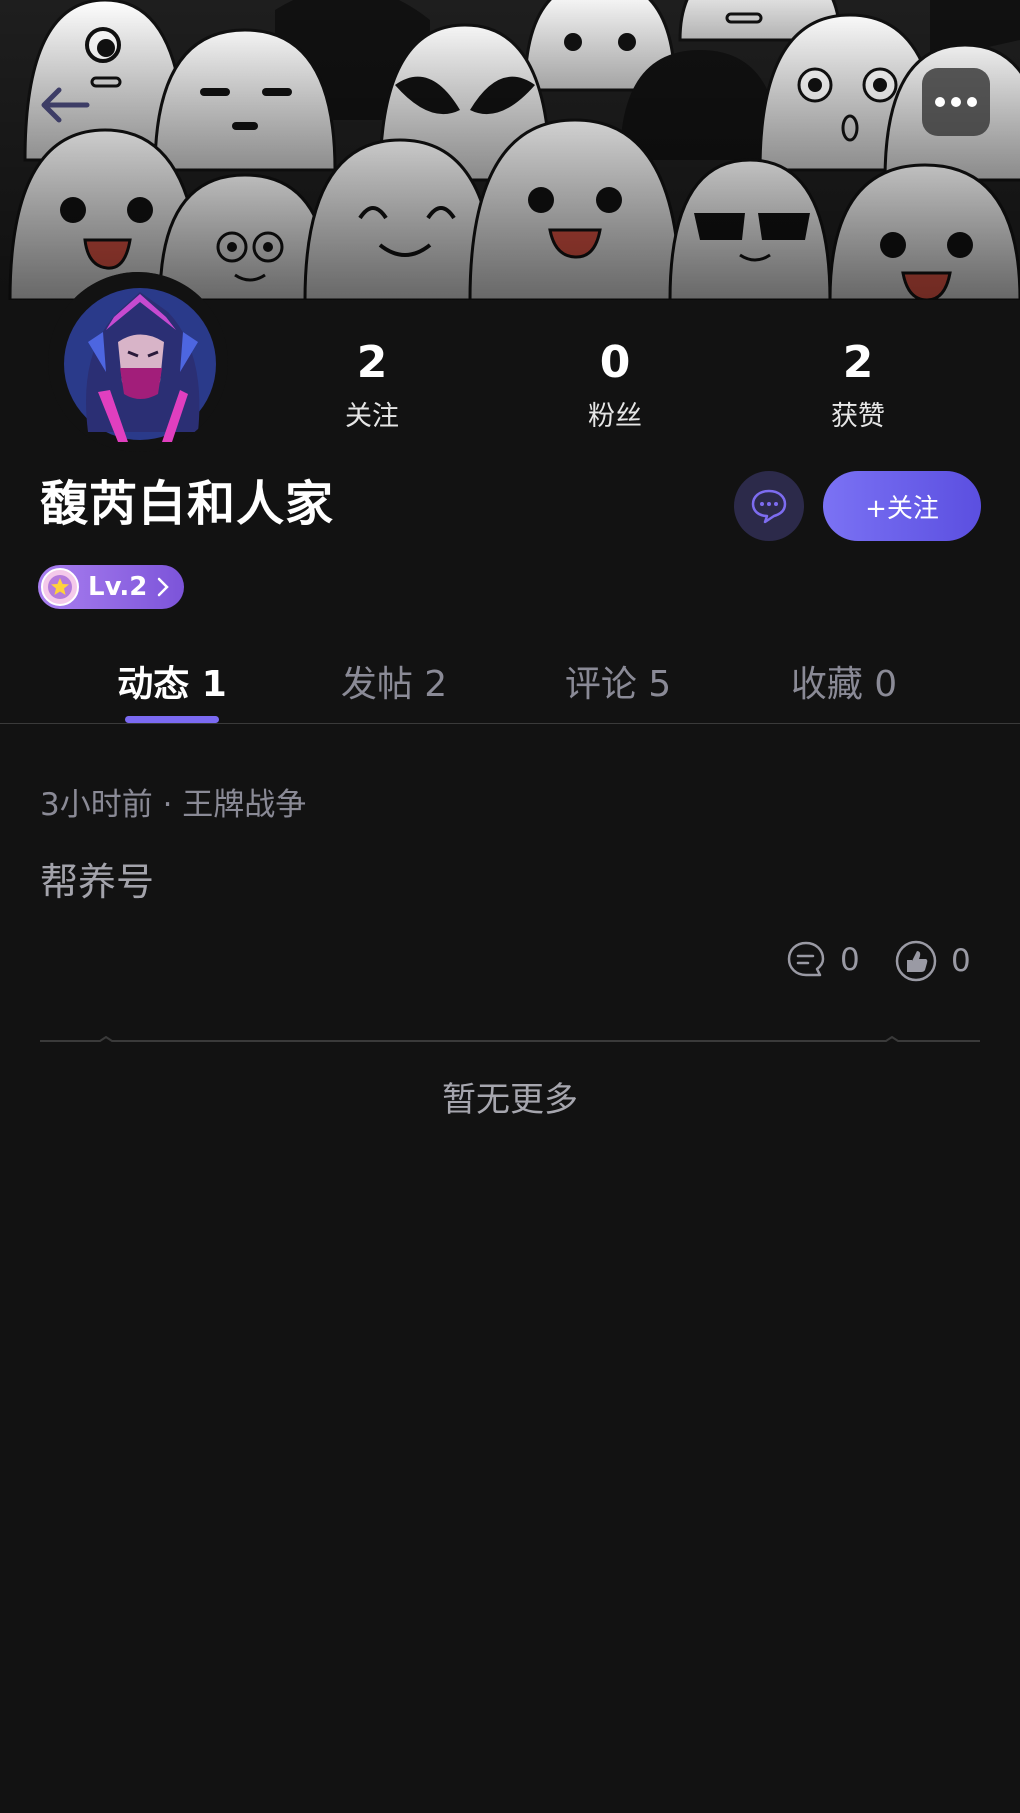 The width and height of the screenshot is (1020, 1813). Describe the element at coordinates (615, 362) in the screenshot. I see `fans-count: 0` at that location.